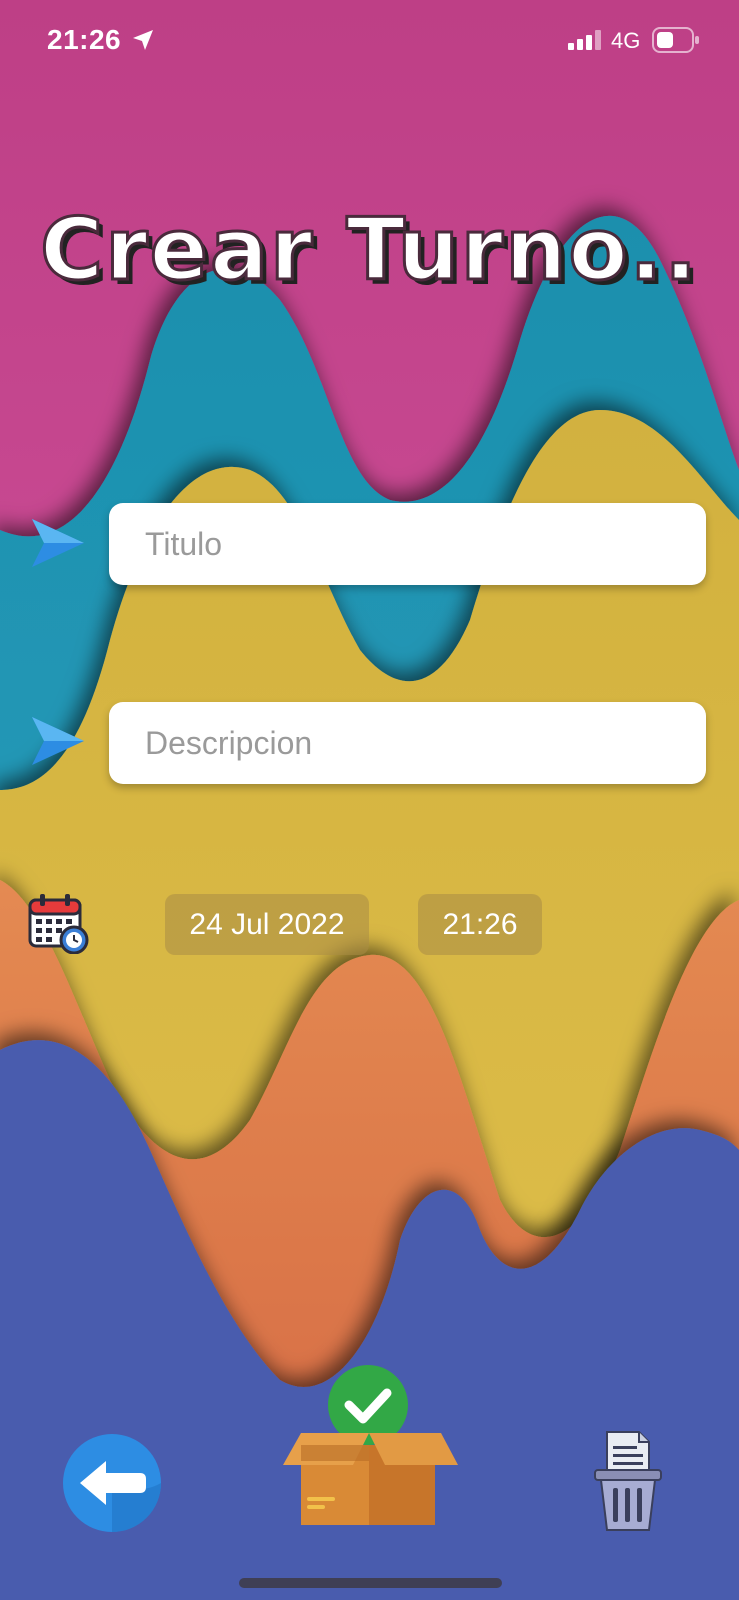 Image resolution: width=739 pixels, height=1600 pixels. What do you see at coordinates (112, 1483) in the screenshot?
I see `back-arrow-icon` at bounding box center [112, 1483].